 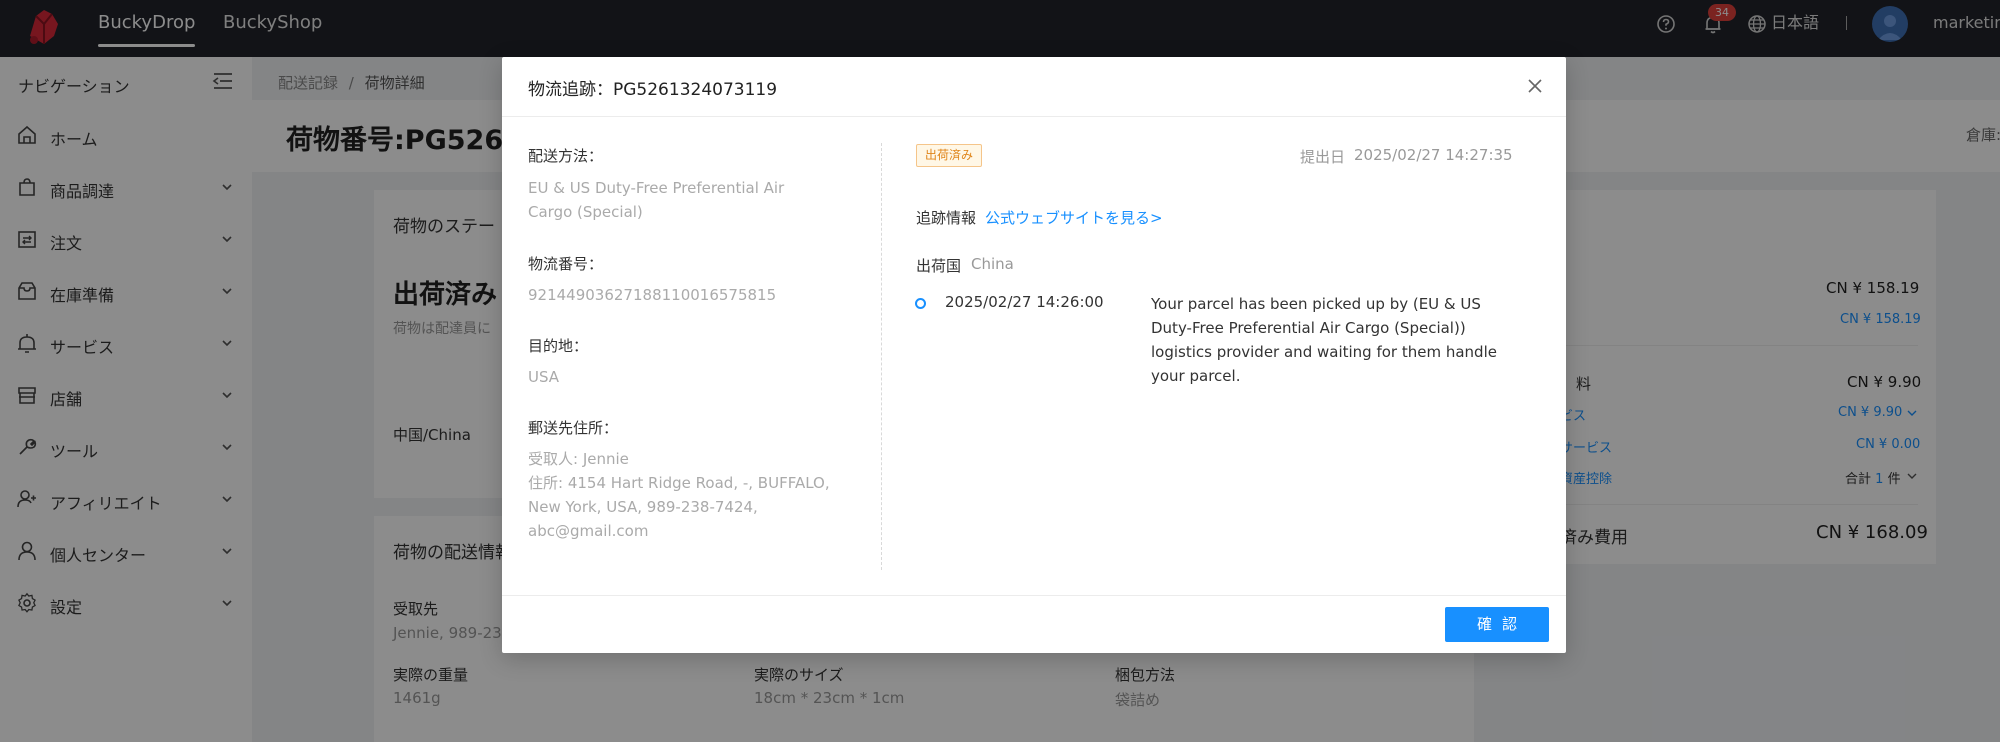 I want to click on address-recipient: 受取人: Jennie, so click(x=578, y=459).